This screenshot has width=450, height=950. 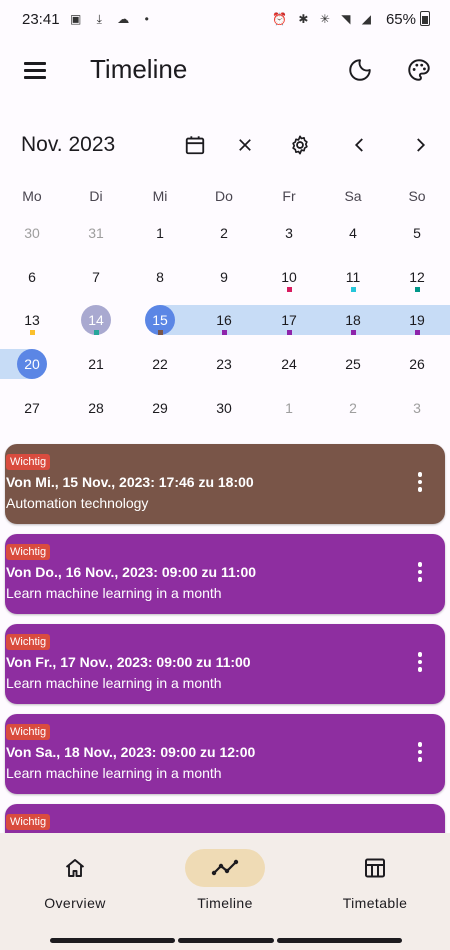 What do you see at coordinates (96, 277) in the screenshot?
I see `calendar-day: 7` at bounding box center [96, 277].